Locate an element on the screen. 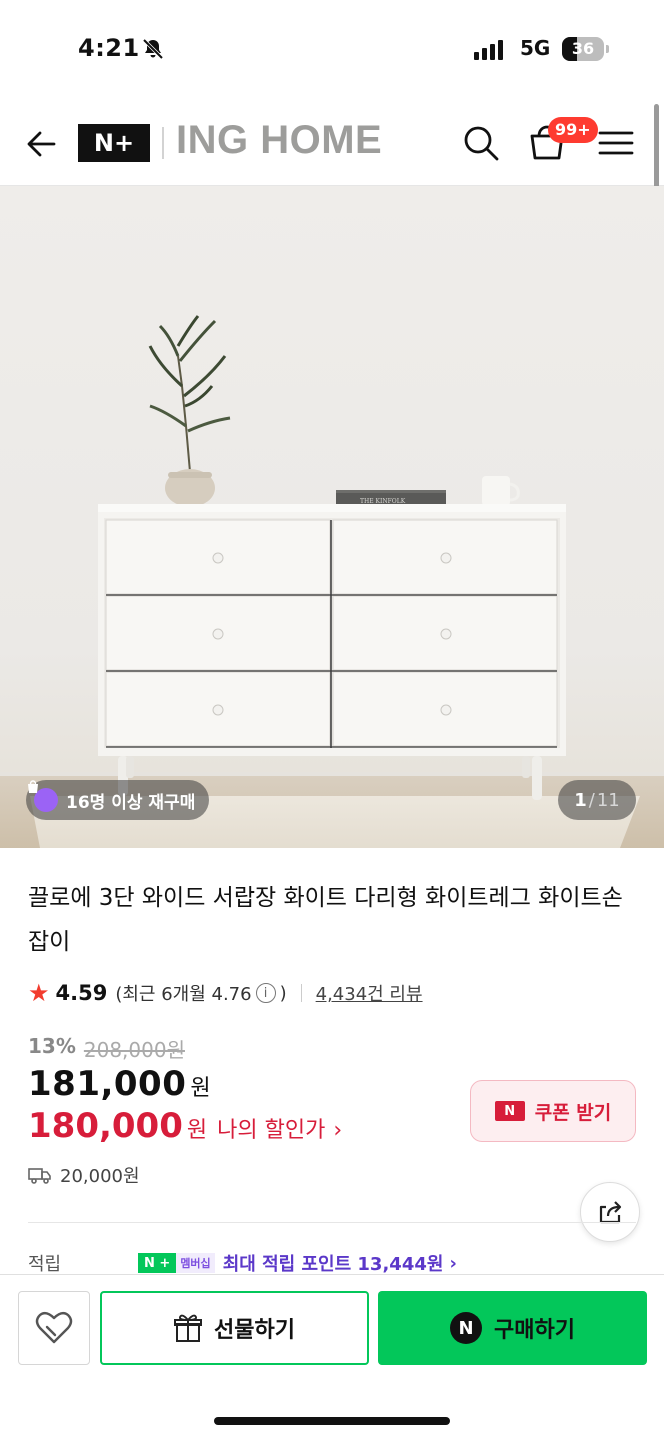 This screenshot has width=664, height=1440. my-discount-price: 180,000 원 나의 할인가 › is located at coordinates (185, 1126).